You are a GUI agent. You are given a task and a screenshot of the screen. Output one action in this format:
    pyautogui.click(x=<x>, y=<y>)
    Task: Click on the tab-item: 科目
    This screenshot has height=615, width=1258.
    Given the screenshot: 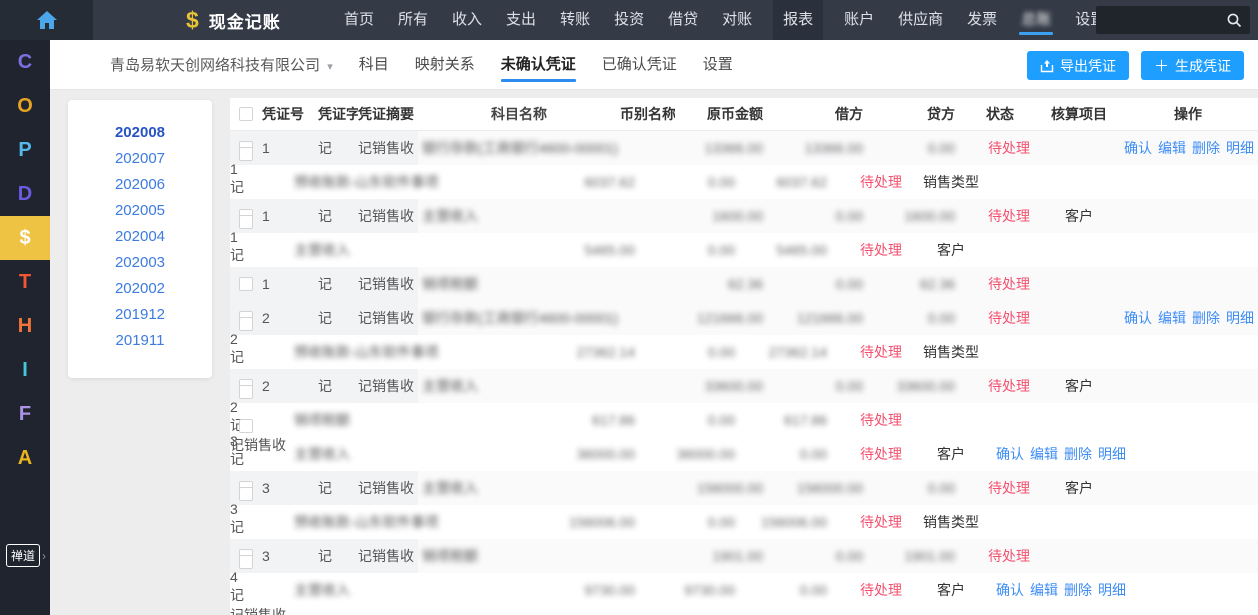 What is the action you would take?
    pyautogui.click(x=374, y=65)
    